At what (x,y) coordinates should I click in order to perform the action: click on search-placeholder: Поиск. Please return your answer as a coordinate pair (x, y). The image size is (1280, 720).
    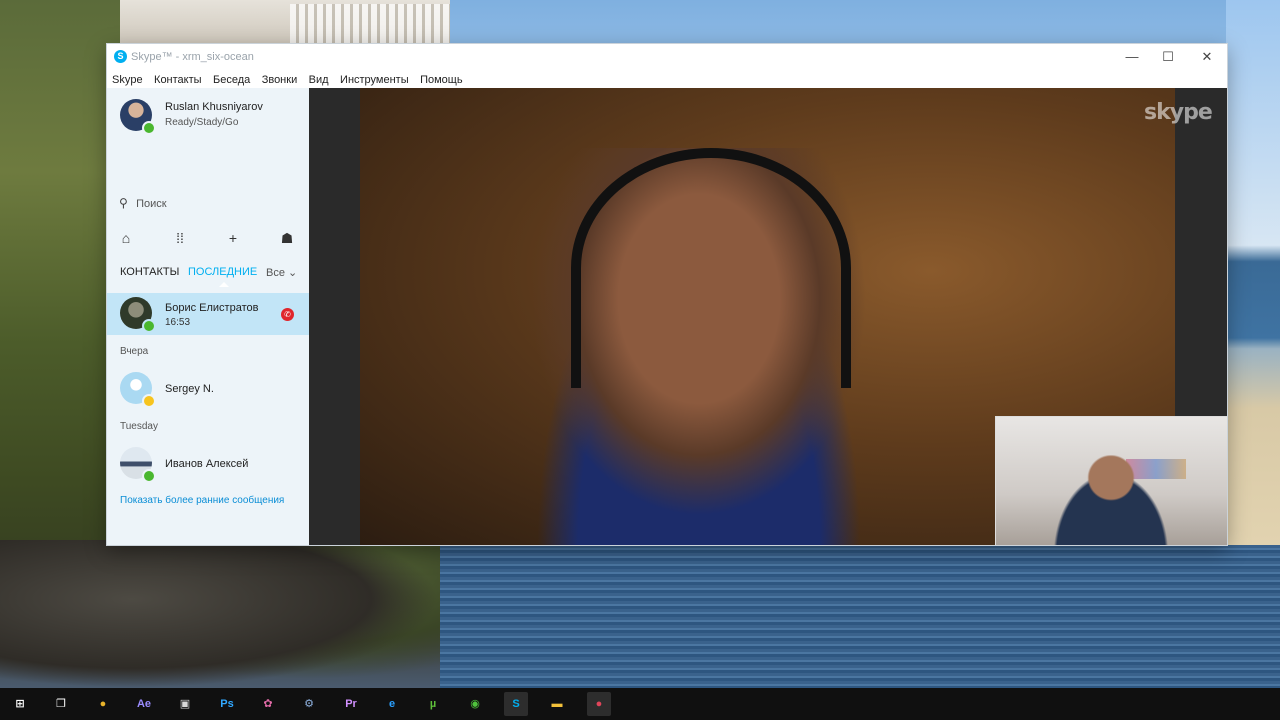
    Looking at the image, I should click on (151, 204).